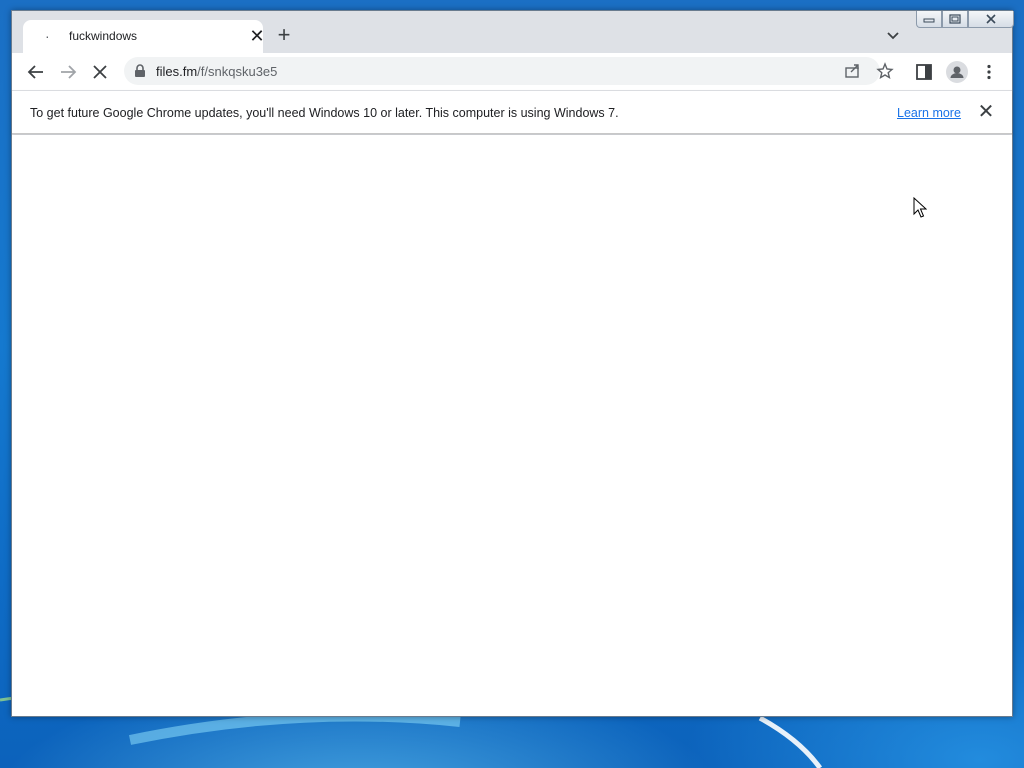 This screenshot has height=768, width=1024. Describe the element at coordinates (893, 36) in the screenshot. I see `tab-search-chevron-down-icon` at that location.